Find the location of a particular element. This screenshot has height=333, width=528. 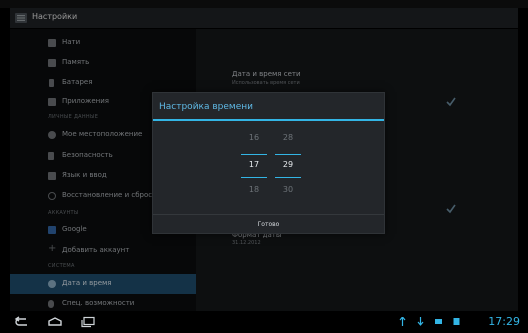

usb-icon is located at coordinates (402, 321).